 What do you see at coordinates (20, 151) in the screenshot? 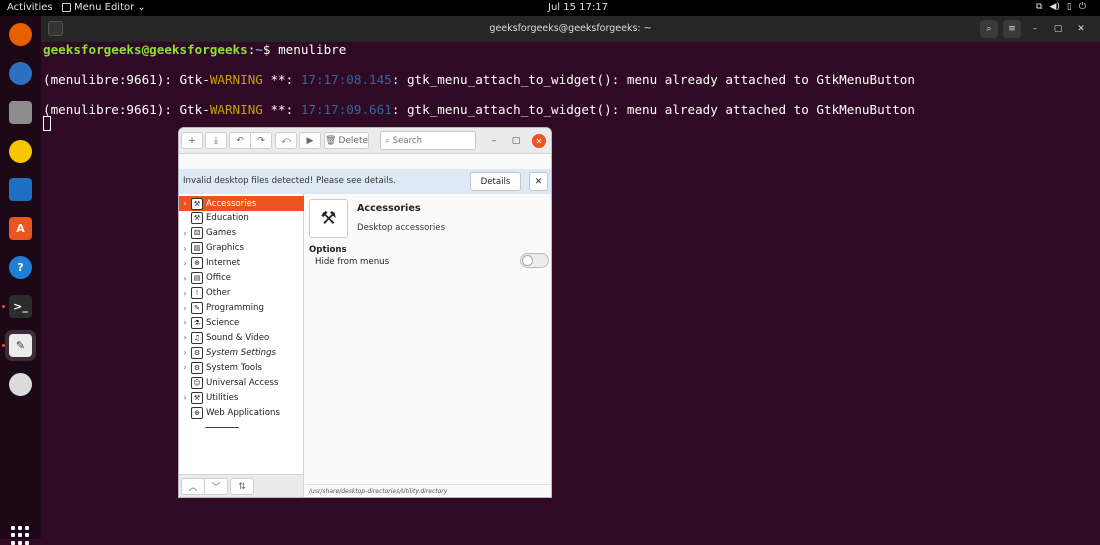
I see `dock-rhythmbox-launcher` at bounding box center [20, 151].